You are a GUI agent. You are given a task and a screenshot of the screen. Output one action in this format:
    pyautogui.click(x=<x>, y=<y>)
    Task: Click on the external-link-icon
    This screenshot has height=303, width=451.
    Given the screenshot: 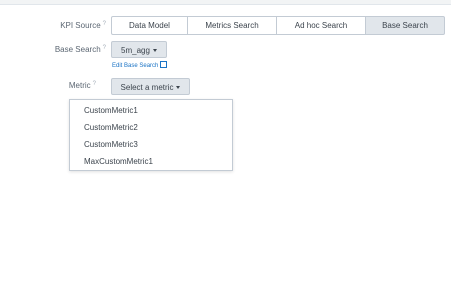 What is the action you would take?
    pyautogui.click(x=164, y=64)
    